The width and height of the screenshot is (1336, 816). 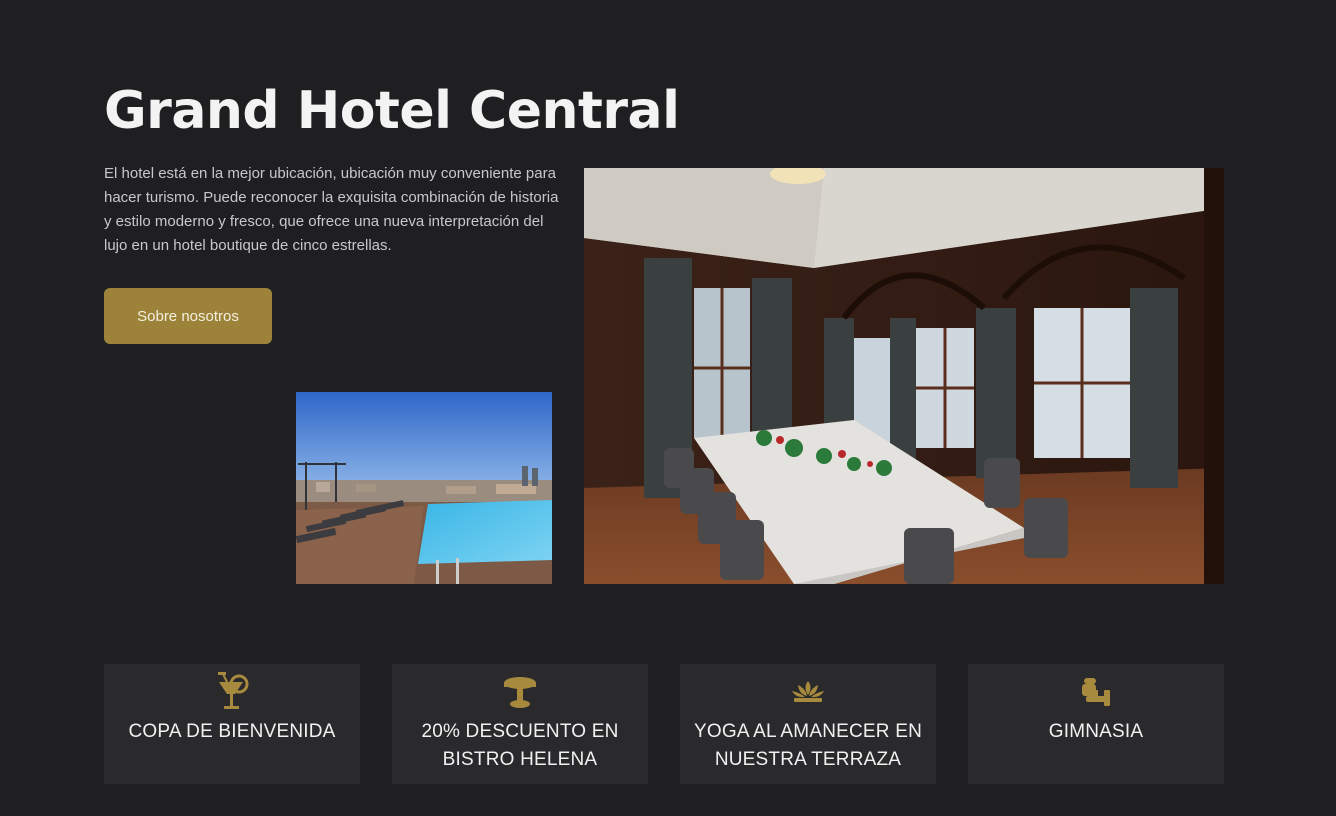 What do you see at coordinates (424, 488) in the screenshot?
I see `rooftop-pool-photo` at bounding box center [424, 488].